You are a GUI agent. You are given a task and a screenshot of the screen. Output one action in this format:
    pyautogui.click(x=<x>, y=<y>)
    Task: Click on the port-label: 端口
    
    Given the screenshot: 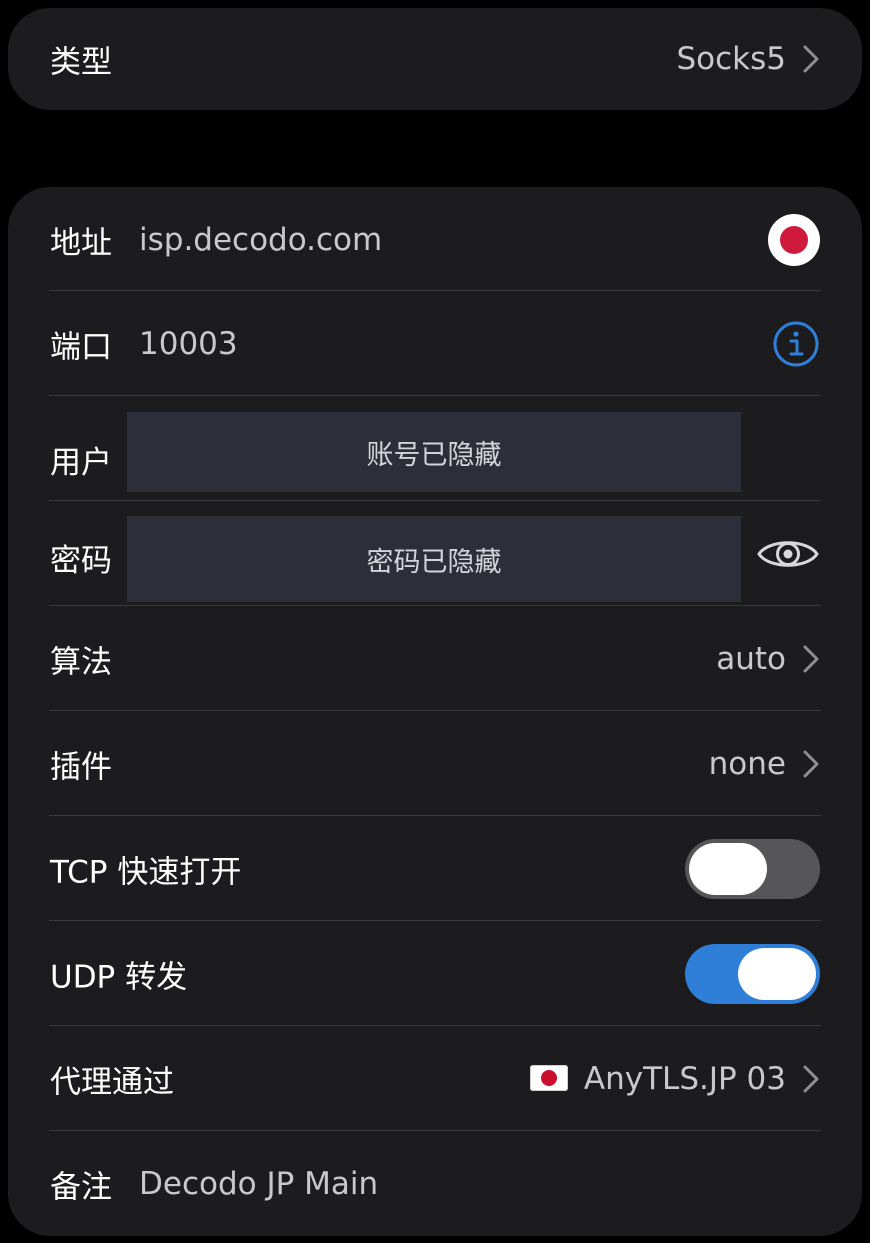 What is the action you would take?
    pyautogui.click(x=81, y=347)
    